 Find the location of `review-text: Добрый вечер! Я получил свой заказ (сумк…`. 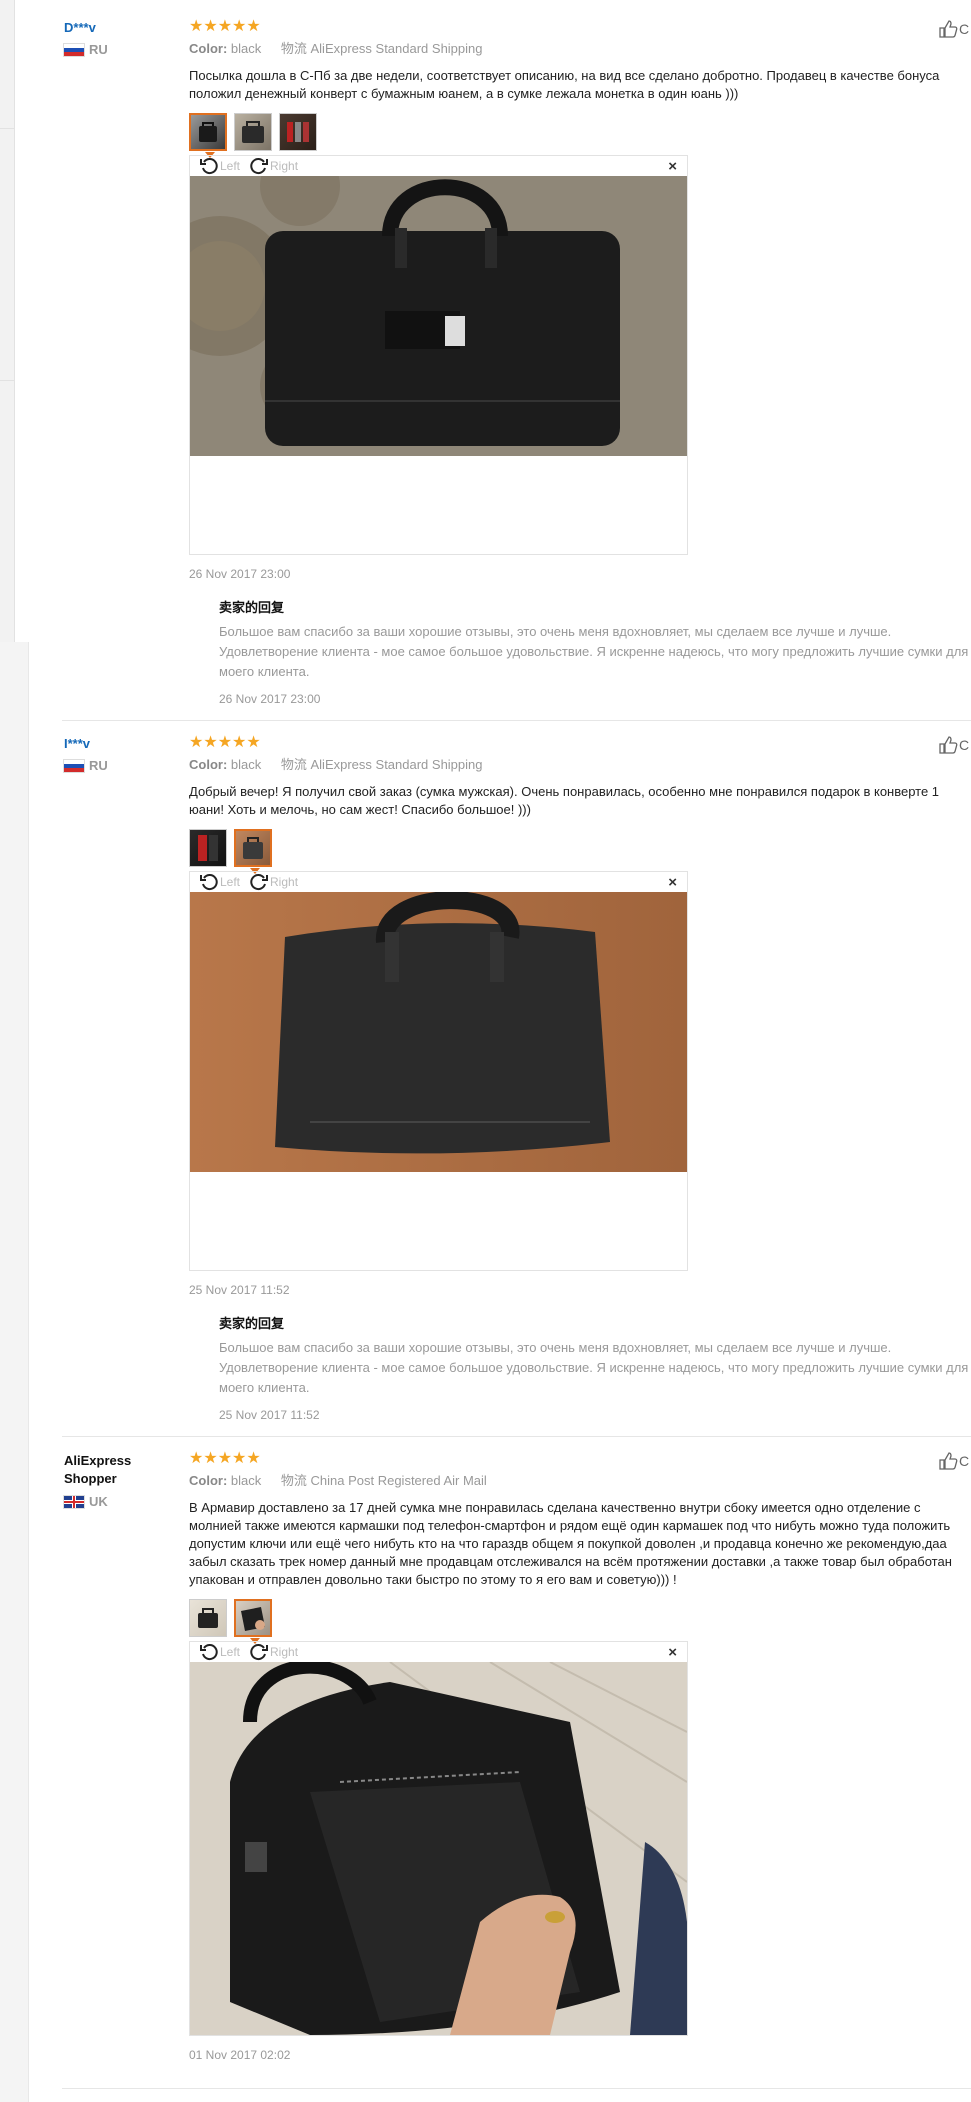

review-text: Добрый вечер! Я получил свой заказ (сумк… is located at coordinates (564, 800).